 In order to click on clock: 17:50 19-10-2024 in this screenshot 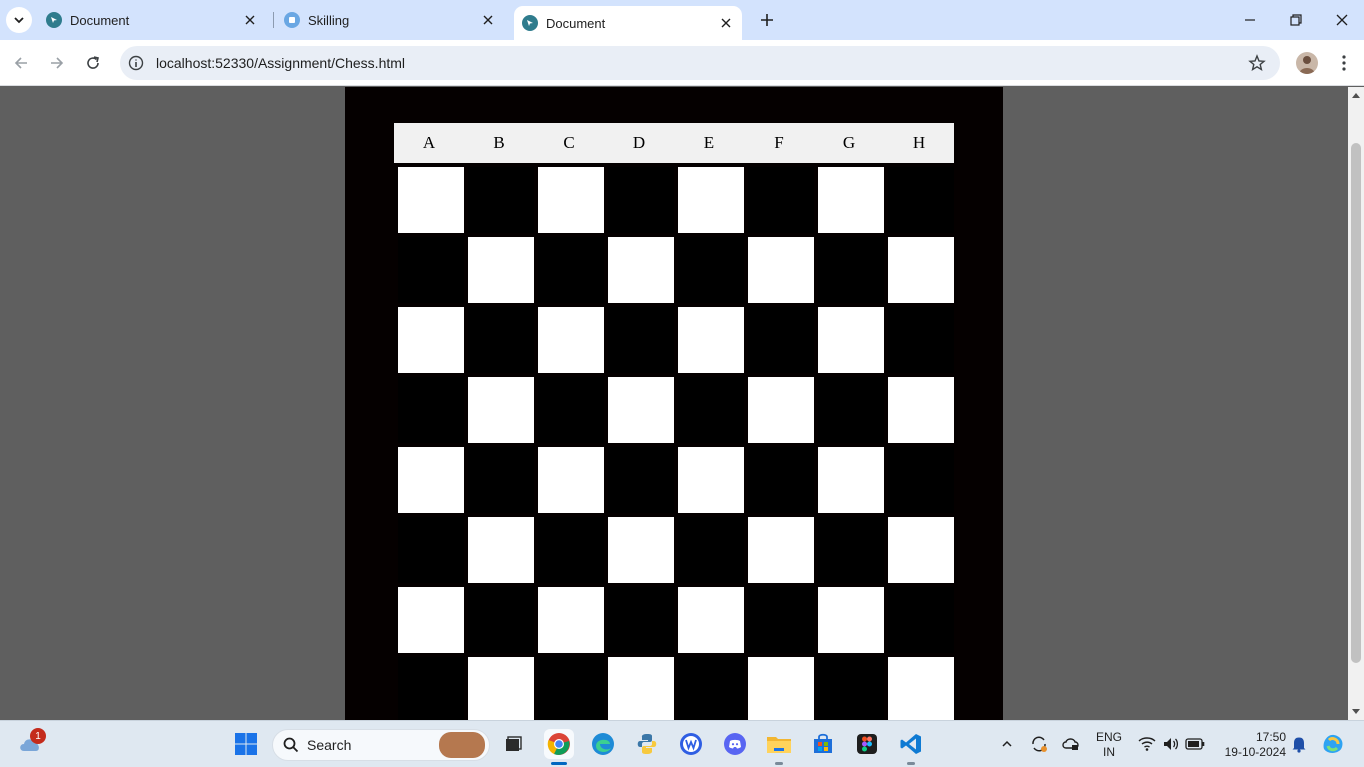, I will do `click(1250, 745)`.